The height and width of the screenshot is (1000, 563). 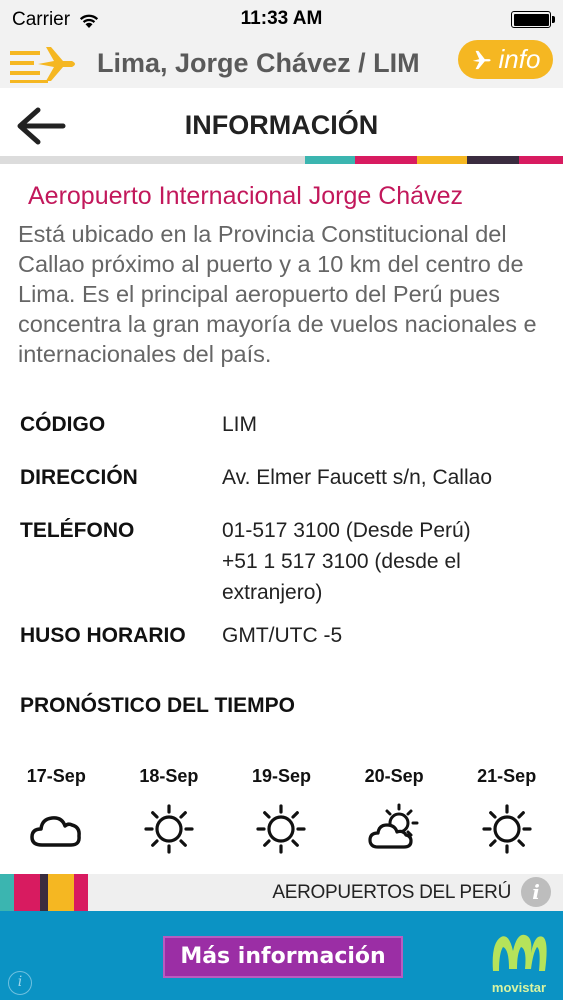 I want to click on status-bar: Carrier 11:33 AM, so click(x=281, y=20).